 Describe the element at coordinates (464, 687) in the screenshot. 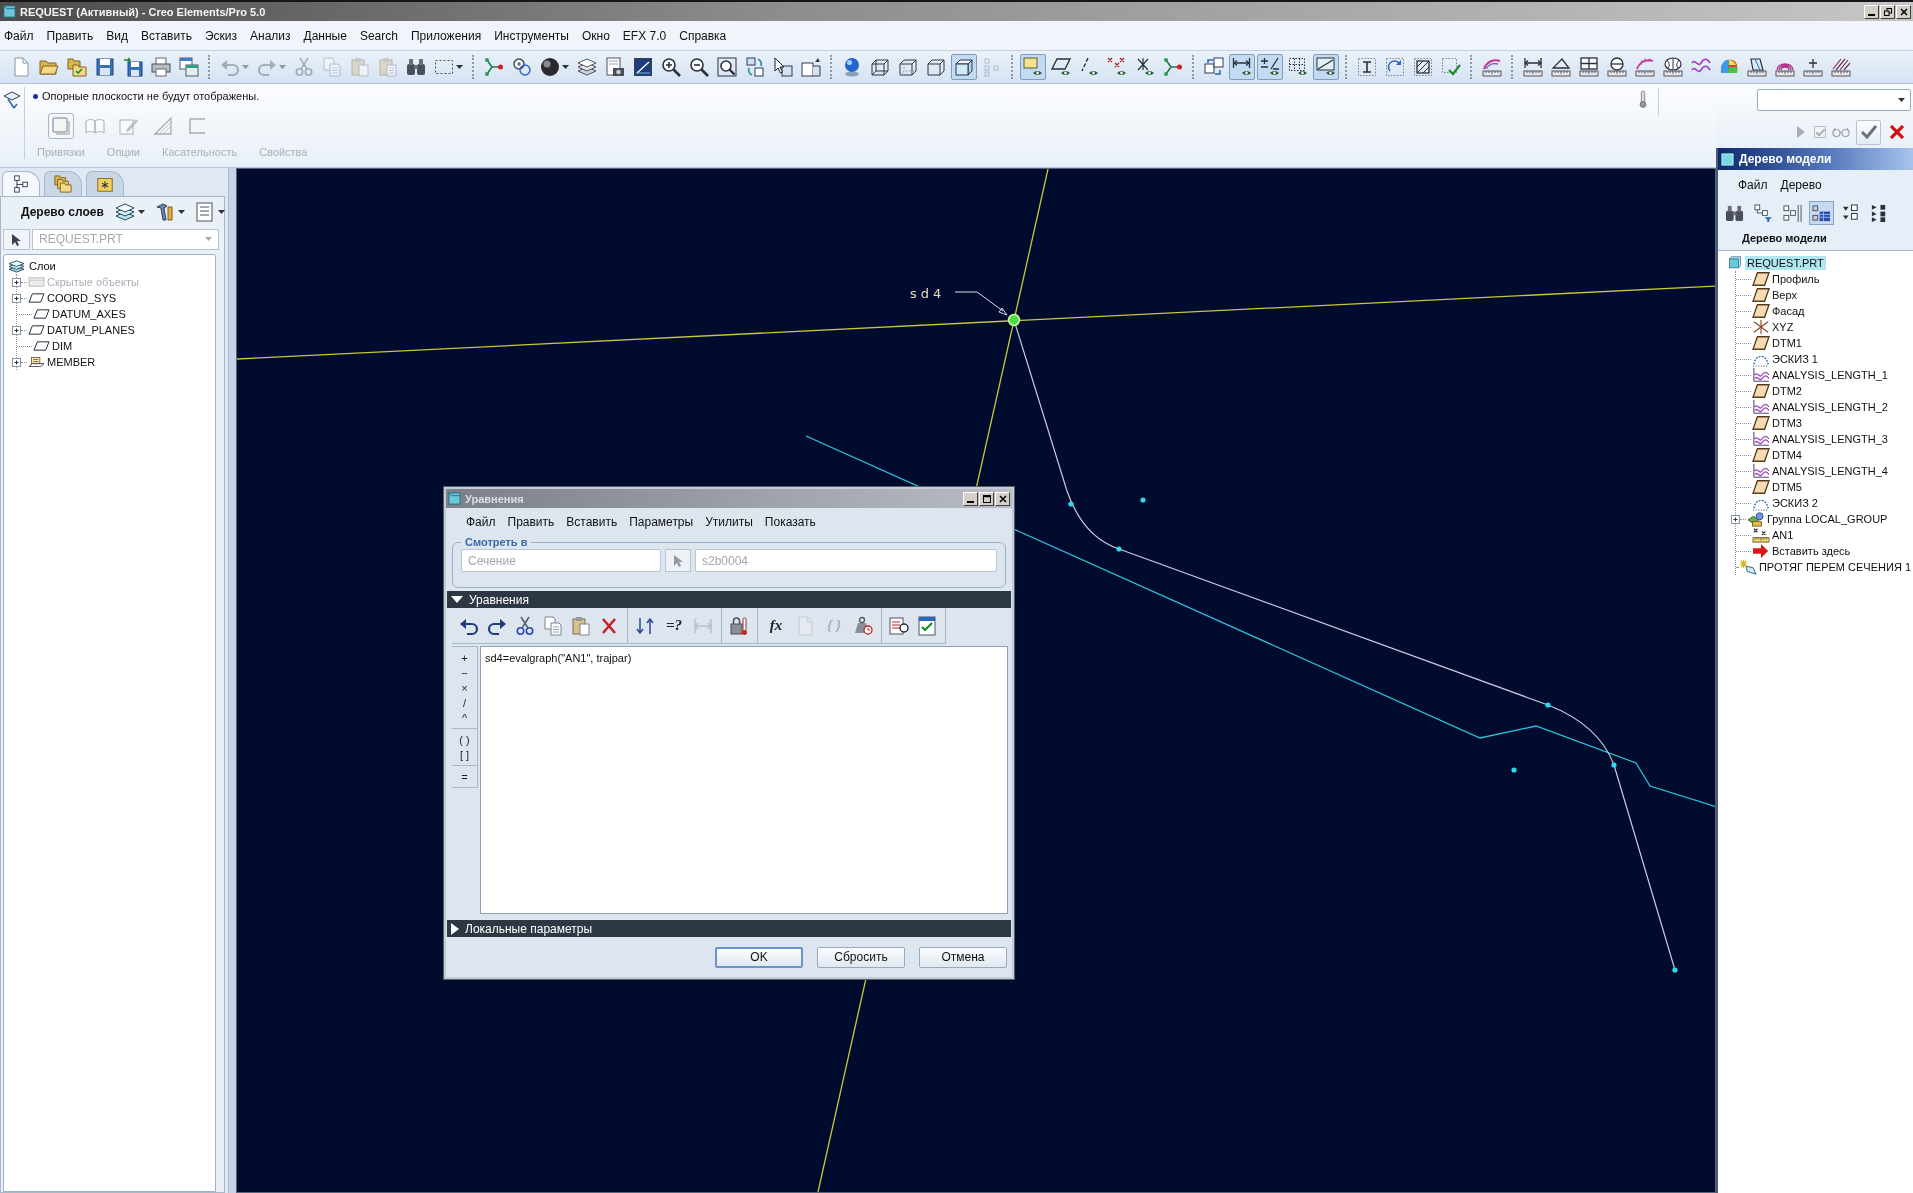

I see `operator-button: ×` at that location.